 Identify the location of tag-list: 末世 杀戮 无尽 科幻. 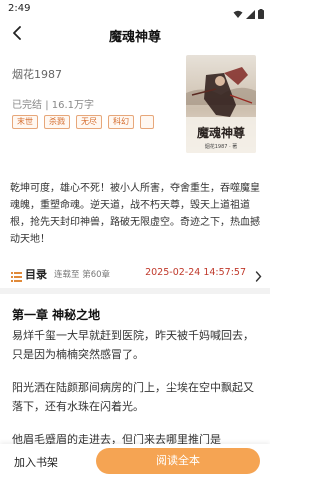
(92, 122).